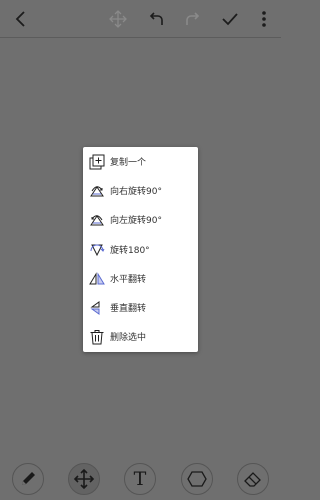 The image size is (320, 500). Describe the element at coordinates (136, 192) in the screenshot. I see `menu-item-label: 向右旋转90°` at that location.